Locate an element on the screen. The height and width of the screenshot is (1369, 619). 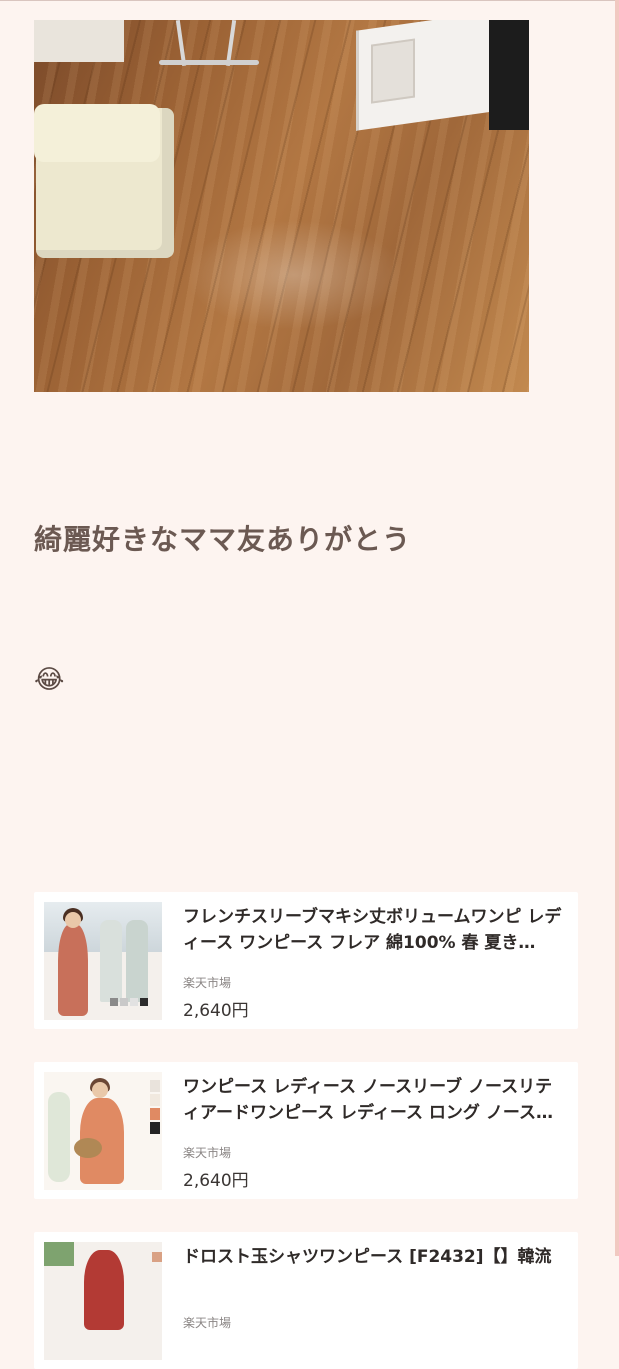
product-title: ドロスト玉シャツワンピース [F2432]【】韓流 is located at coordinates (373, 1270).